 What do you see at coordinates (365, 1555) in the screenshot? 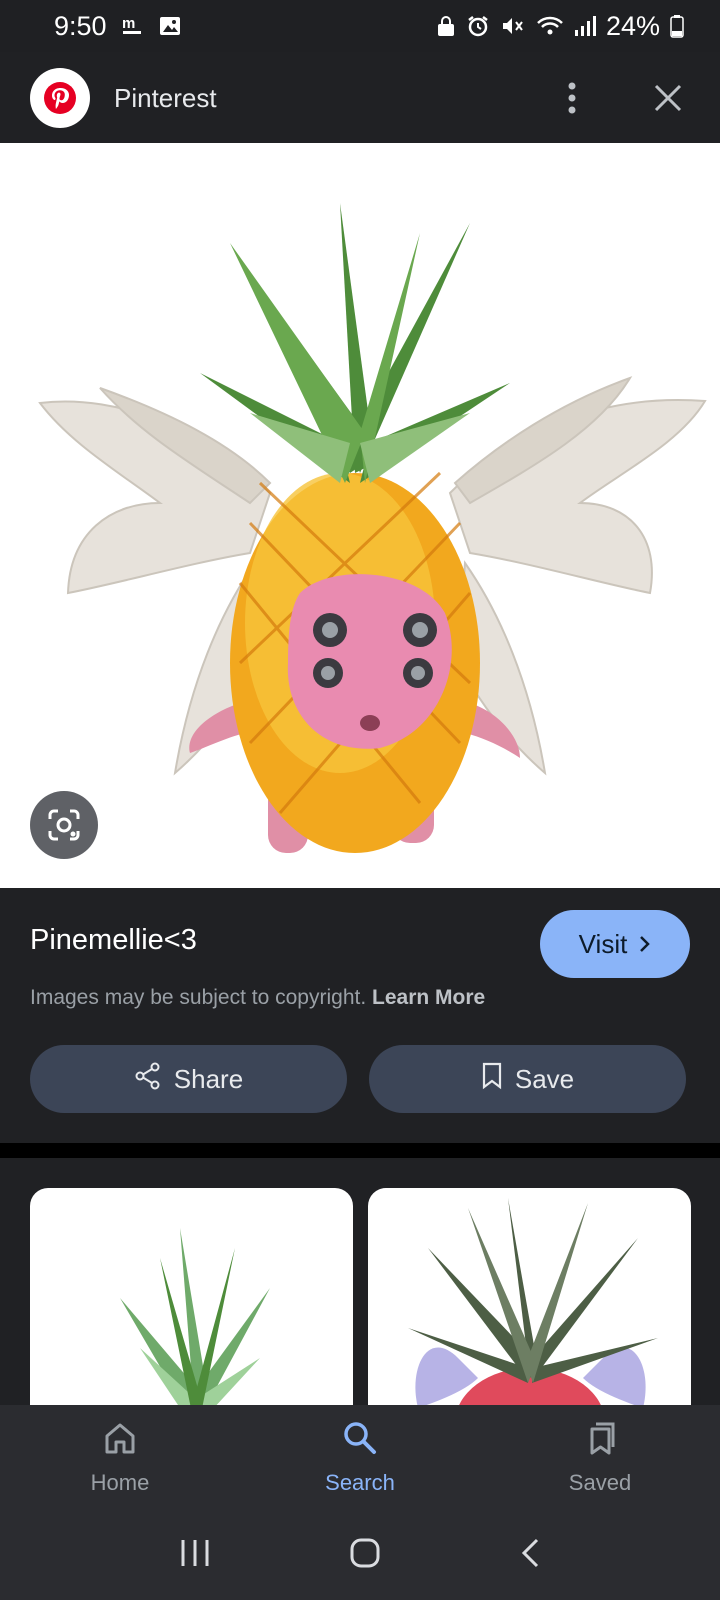
I see `home-circle-icon` at bounding box center [365, 1555].